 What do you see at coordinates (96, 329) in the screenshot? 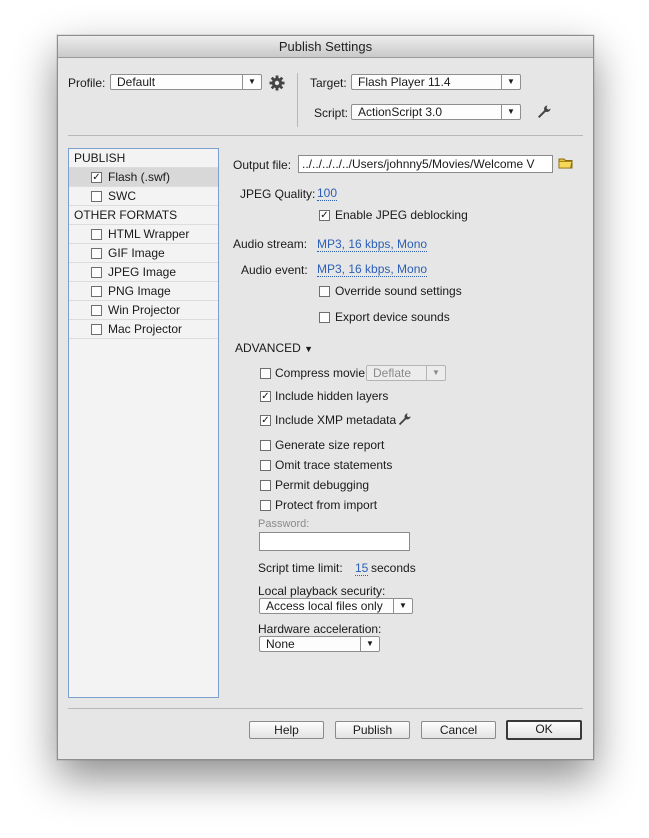
I see `mac-projector-checkbox` at bounding box center [96, 329].